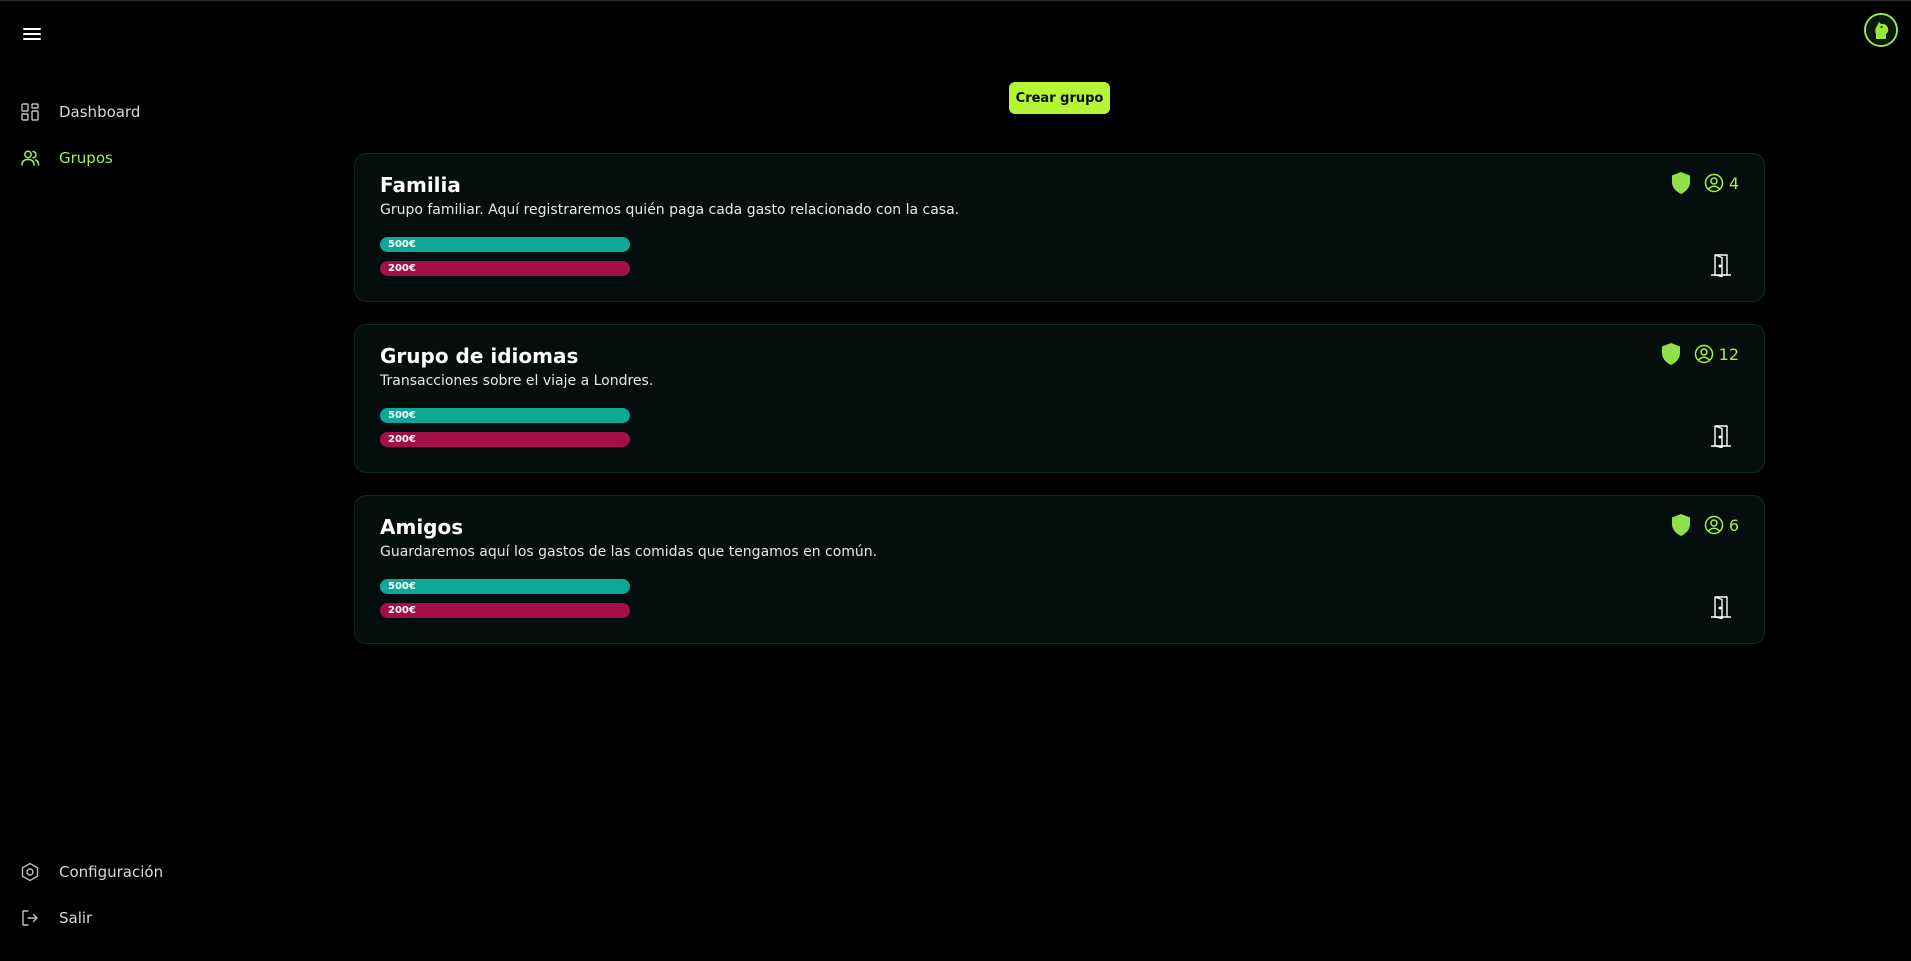 The height and width of the screenshot is (961, 1911). Describe the element at coordinates (422, 527) in the screenshot. I see `group-title: Amigos` at that location.